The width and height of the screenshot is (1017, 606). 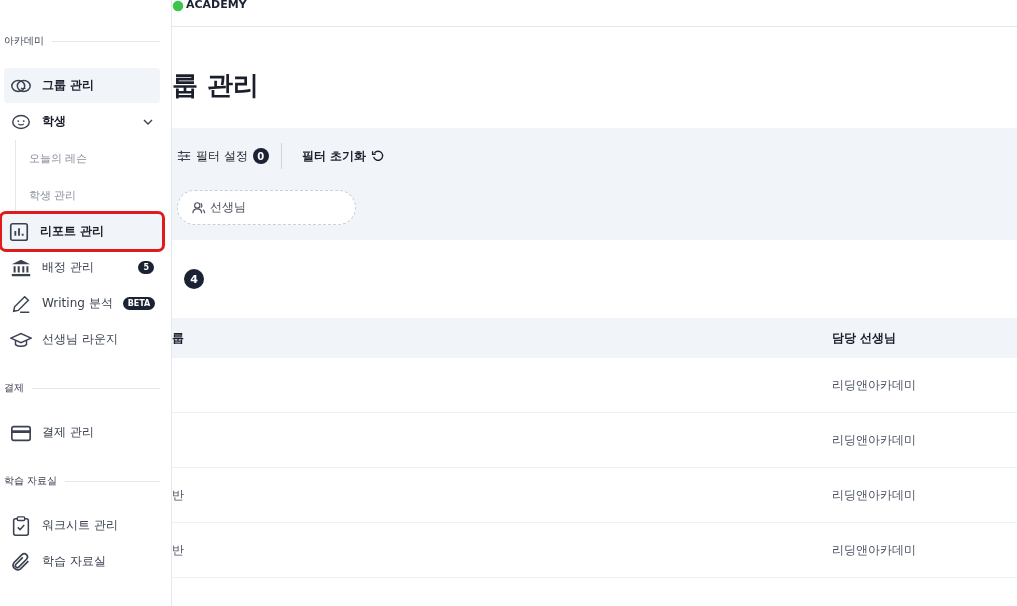 What do you see at coordinates (184, 156) in the screenshot?
I see `sliders-icon` at bounding box center [184, 156].